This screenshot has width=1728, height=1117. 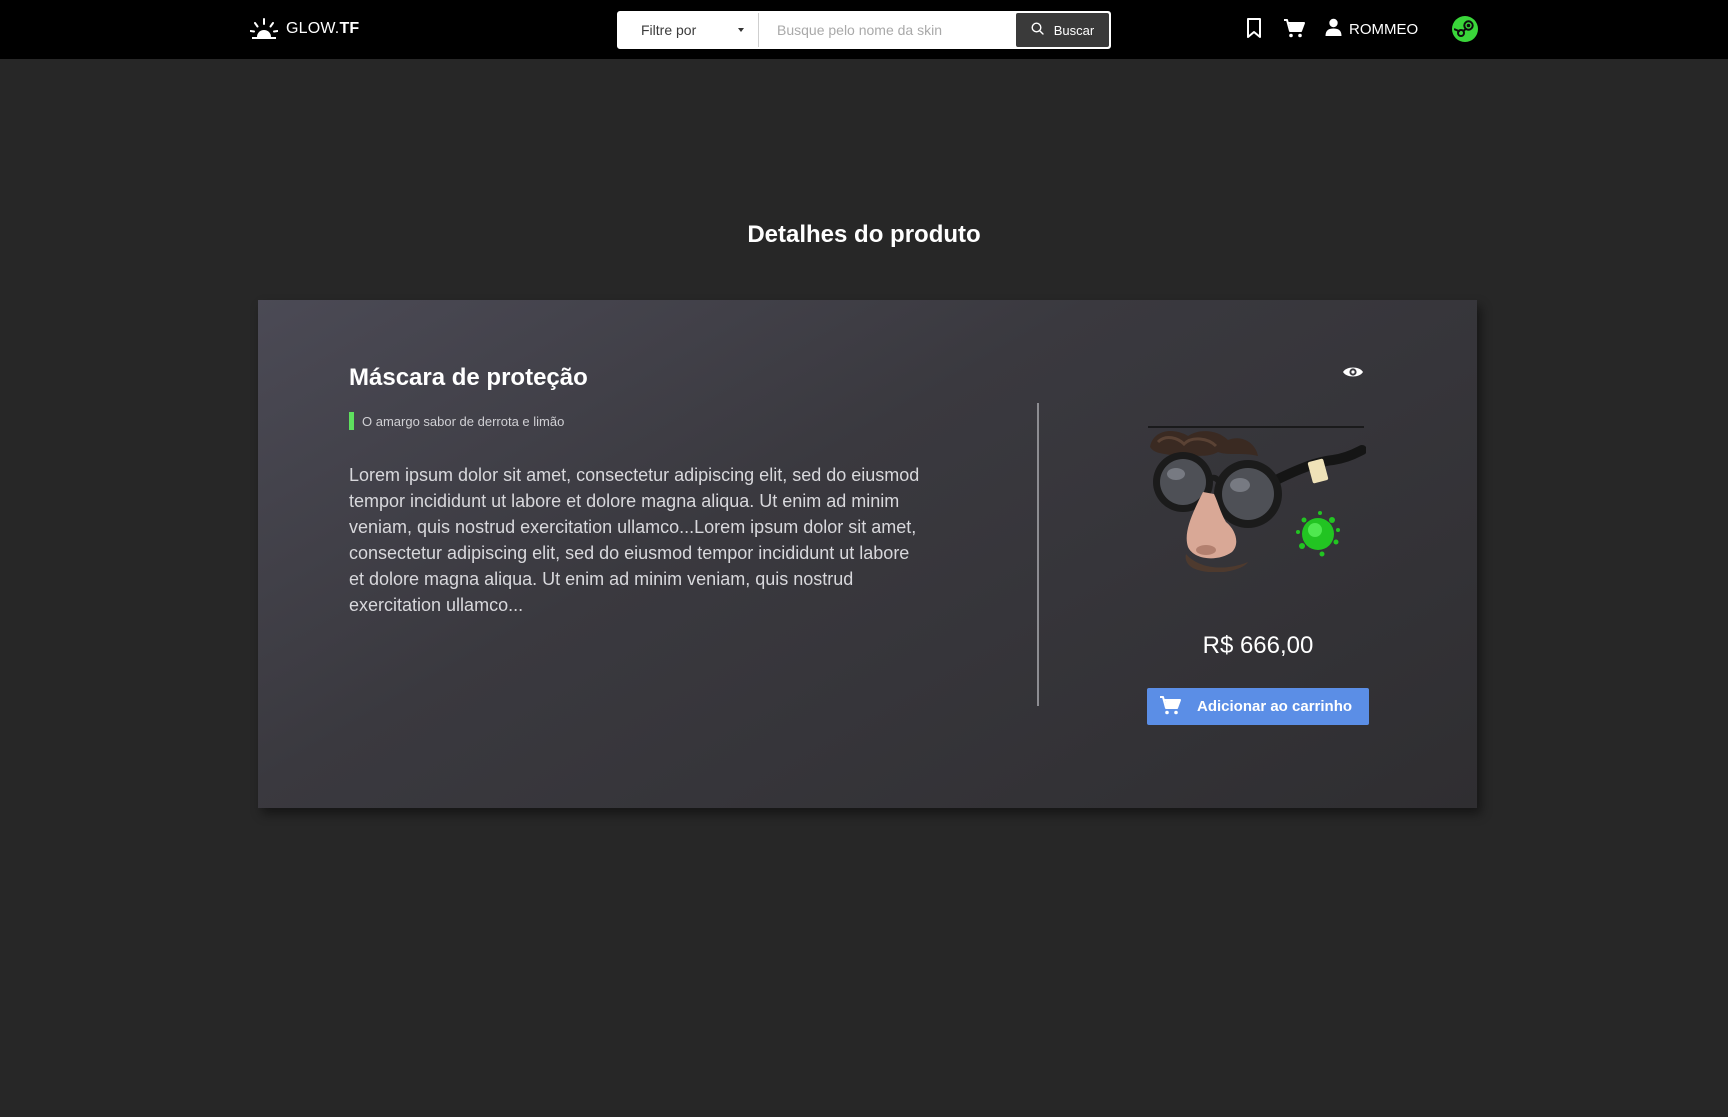 I want to click on search-button: Buscar, so click(x=1062, y=30).